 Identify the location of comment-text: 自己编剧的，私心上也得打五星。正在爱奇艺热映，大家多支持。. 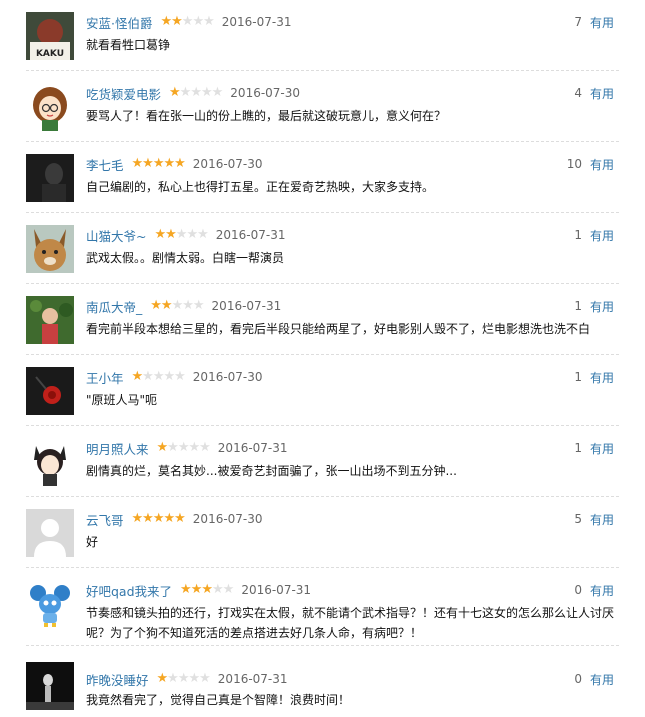
(260, 187).